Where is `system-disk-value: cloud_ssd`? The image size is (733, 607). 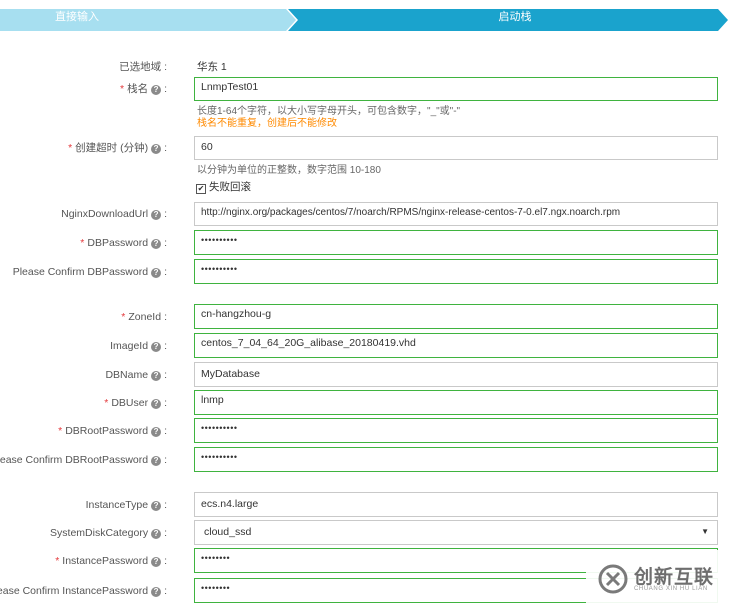
system-disk-value: cloud_ssd is located at coordinates (228, 532).